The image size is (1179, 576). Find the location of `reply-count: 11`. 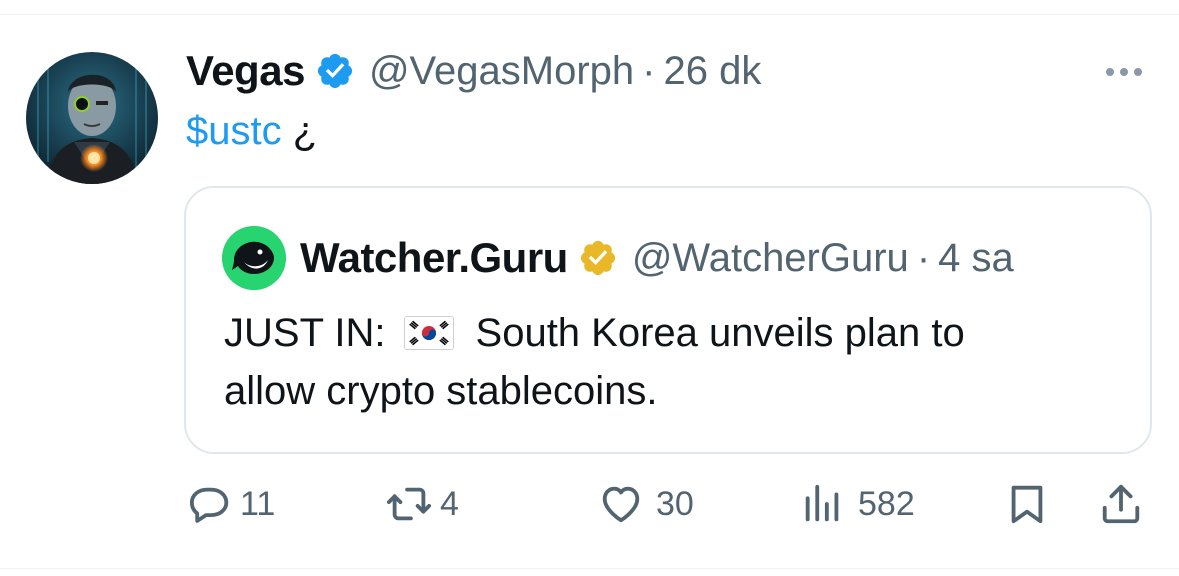

reply-count: 11 is located at coordinates (258, 503).